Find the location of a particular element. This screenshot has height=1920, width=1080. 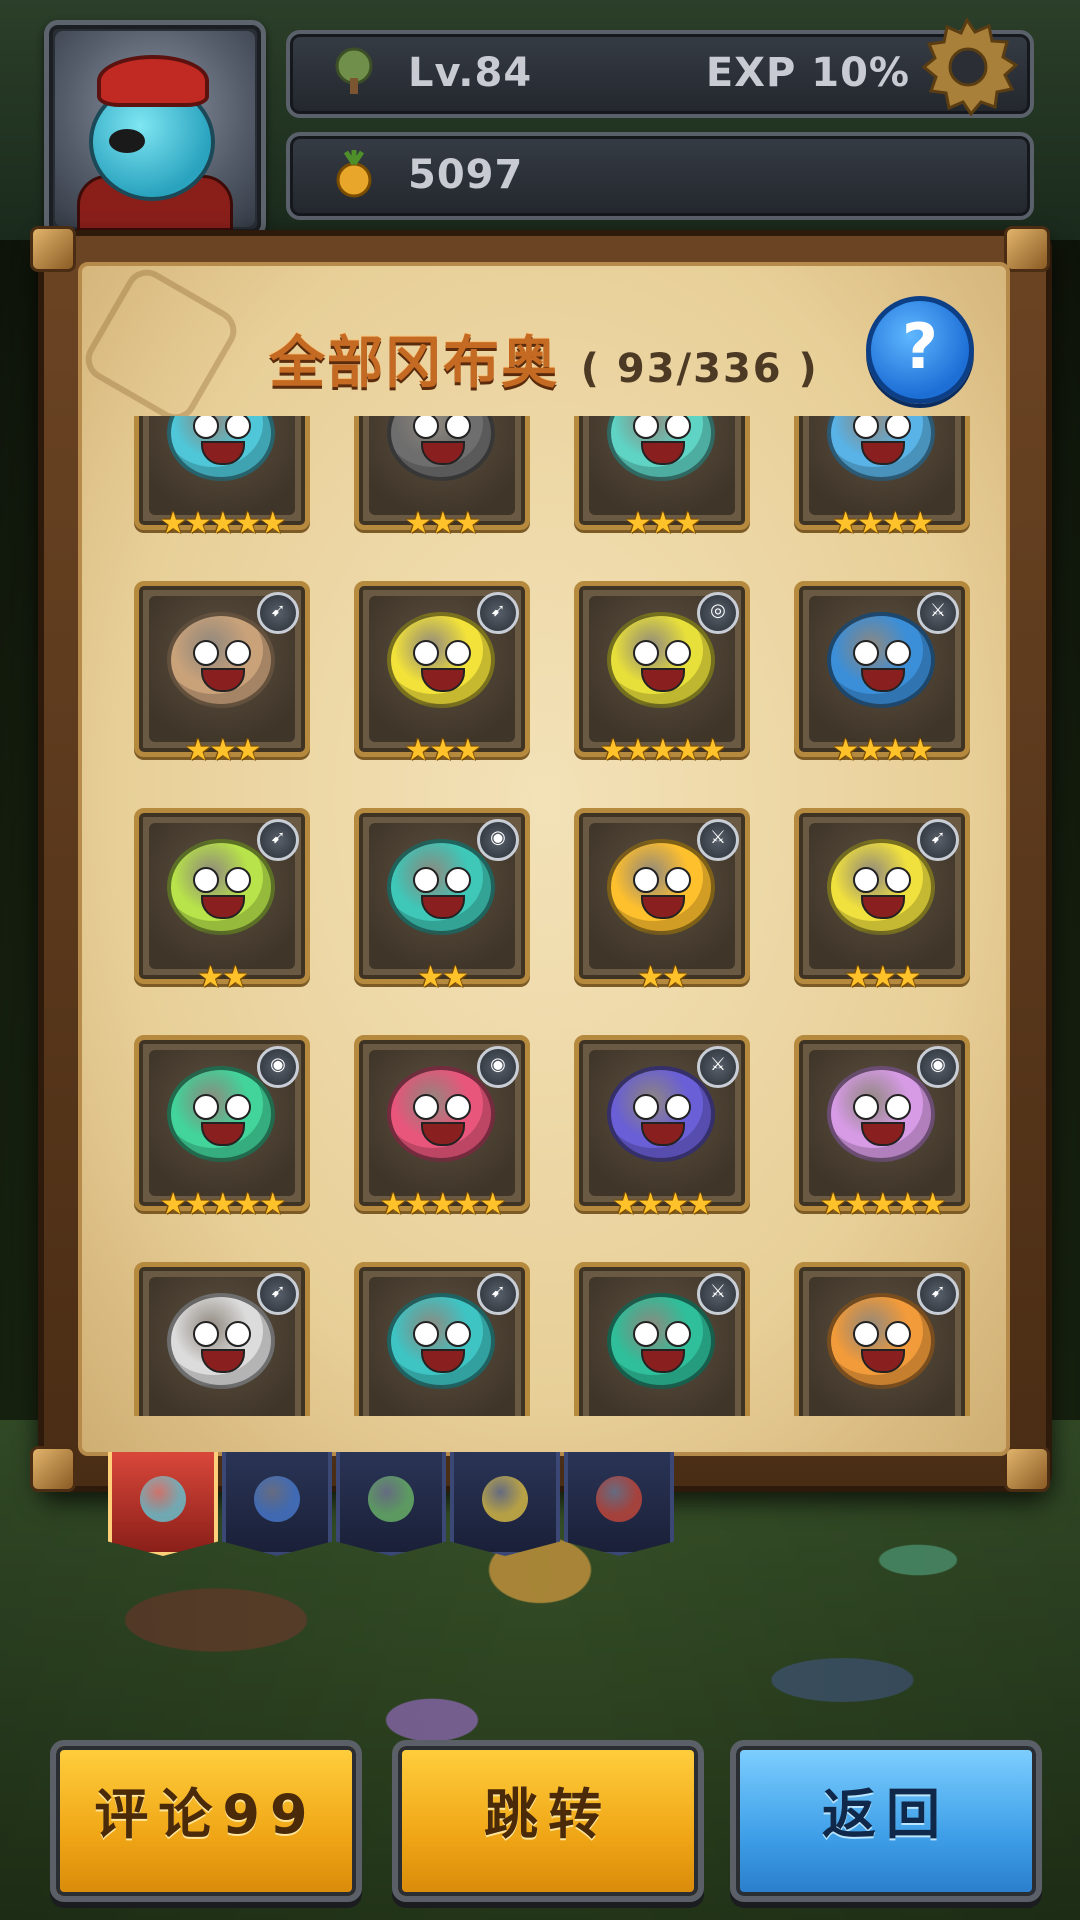

tab-yellow is located at coordinates (505, 1504).